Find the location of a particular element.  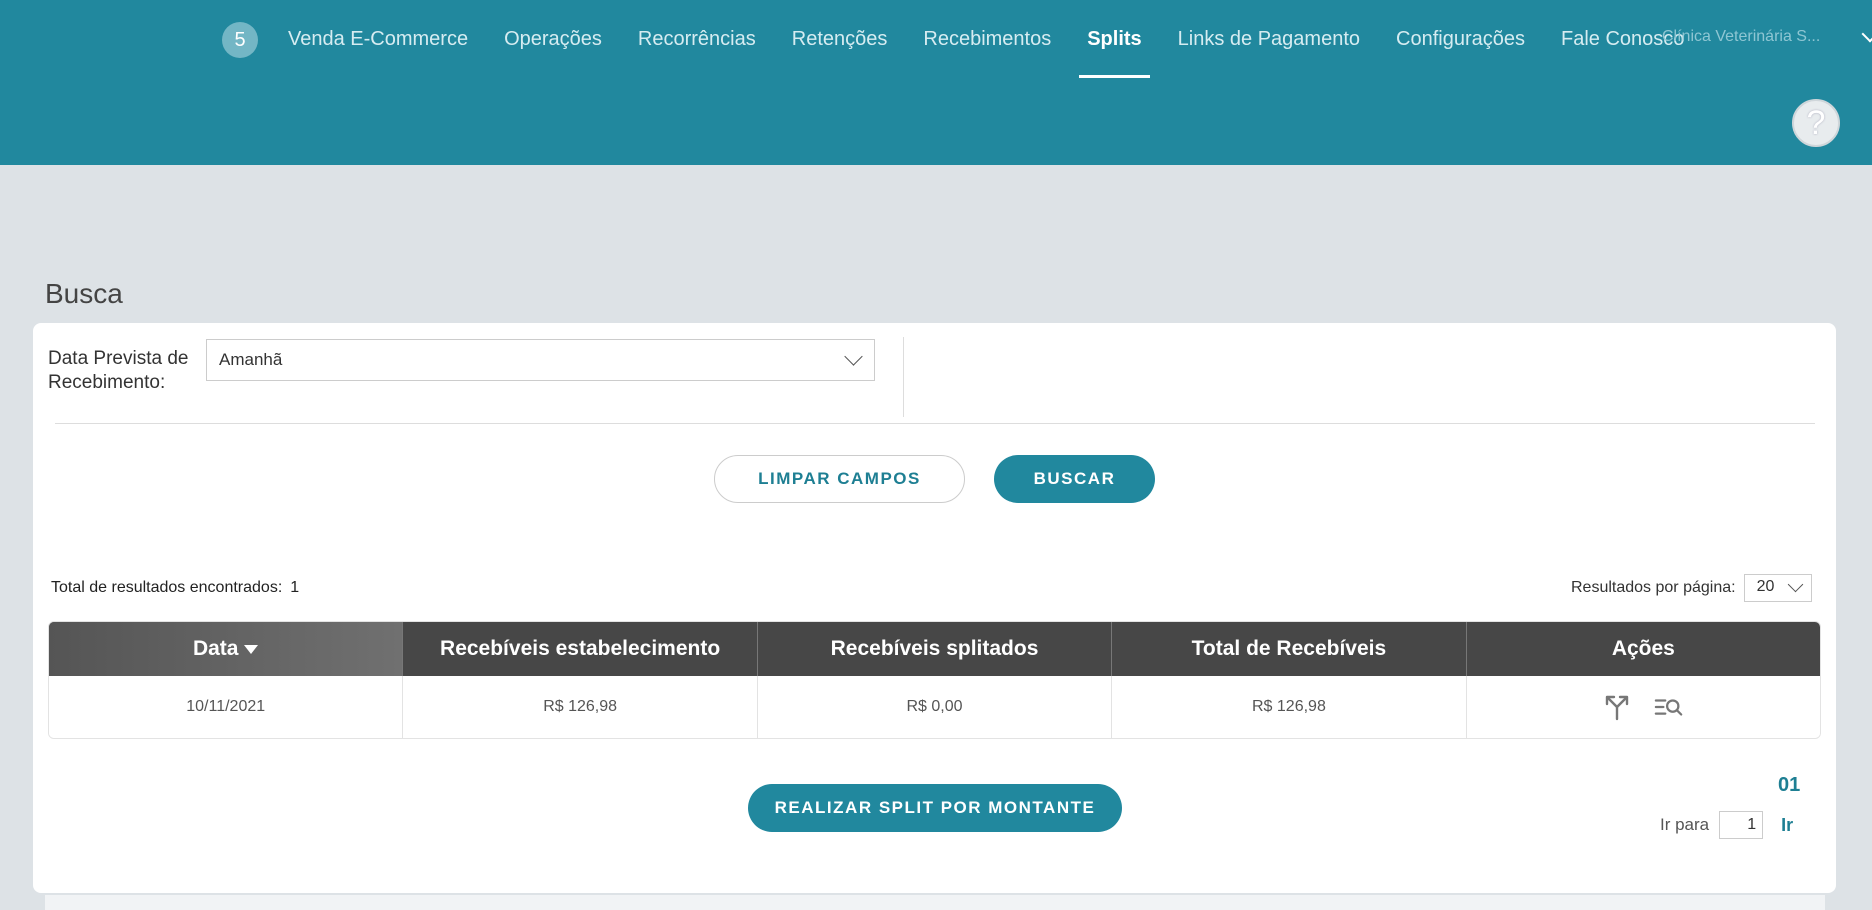

page-title: Busca is located at coordinates (84, 293).